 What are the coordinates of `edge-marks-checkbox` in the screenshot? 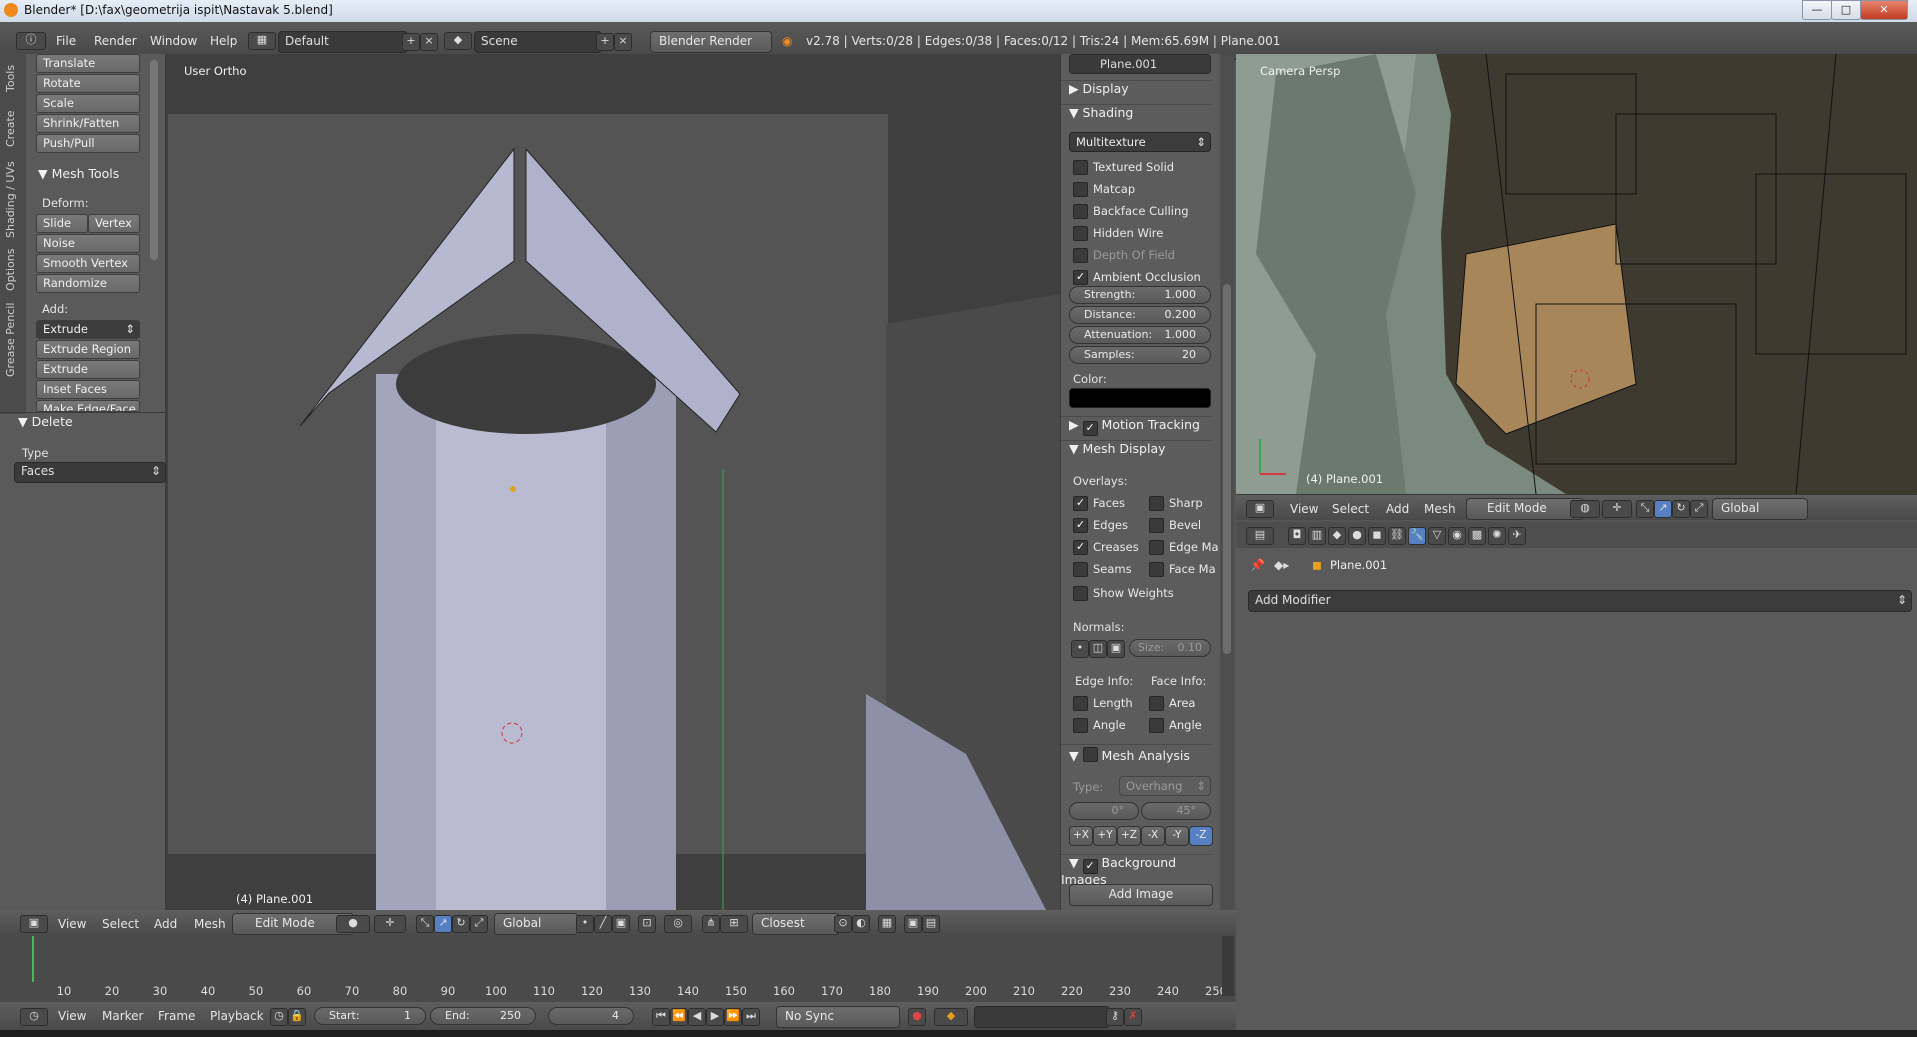 It's located at (1156, 547).